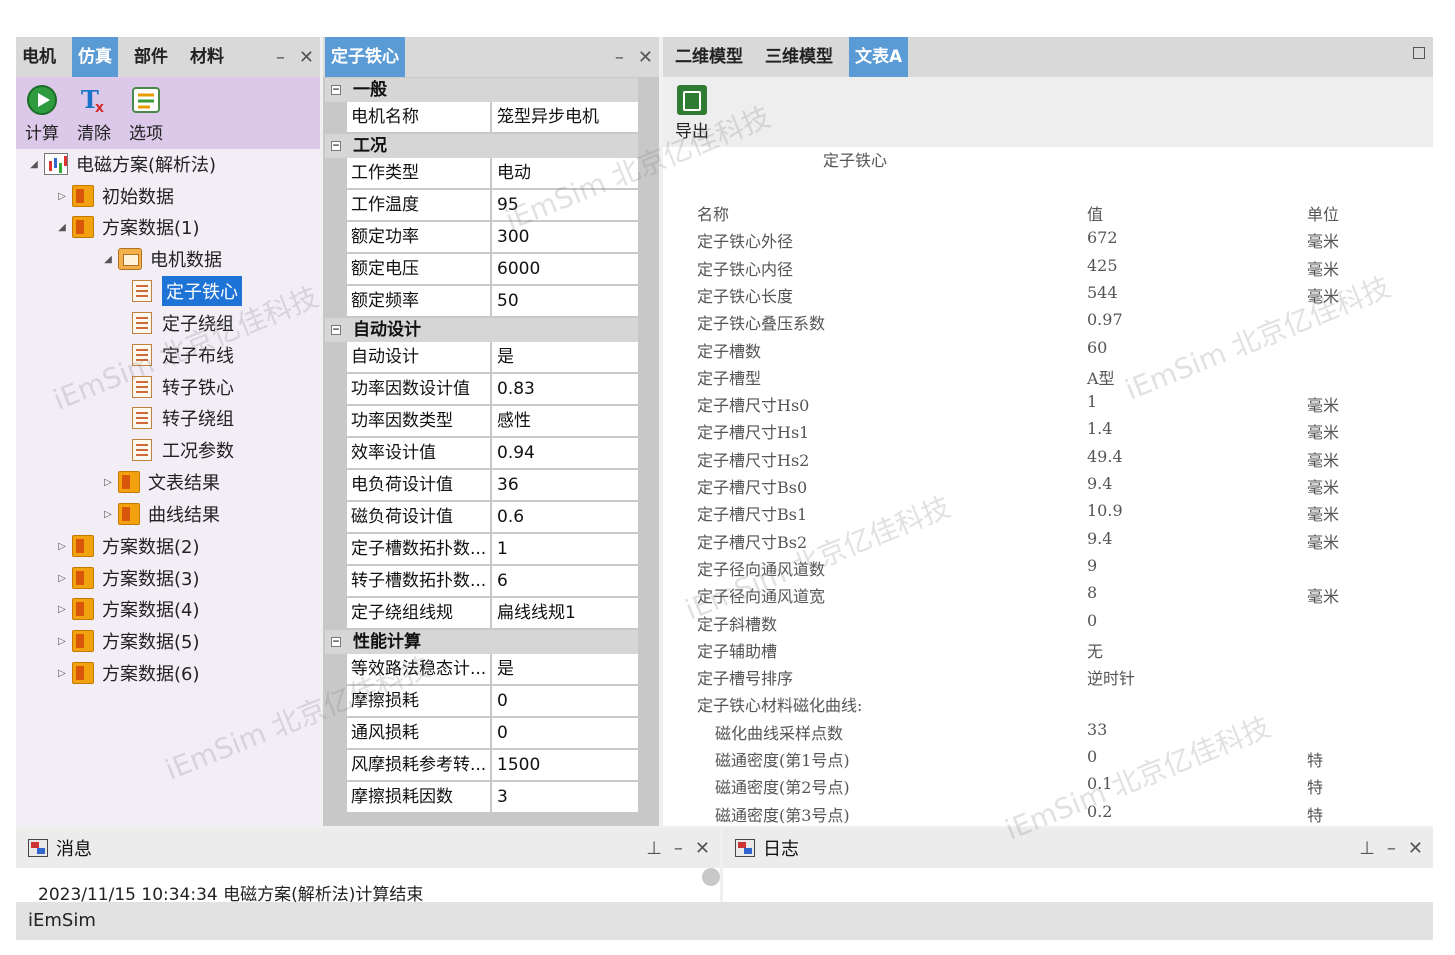 This screenshot has width=1455, height=955. What do you see at coordinates (481, 174) in the screenshot?
I see `property-row: 工作类型 电动` at bounding box center [481, 174].